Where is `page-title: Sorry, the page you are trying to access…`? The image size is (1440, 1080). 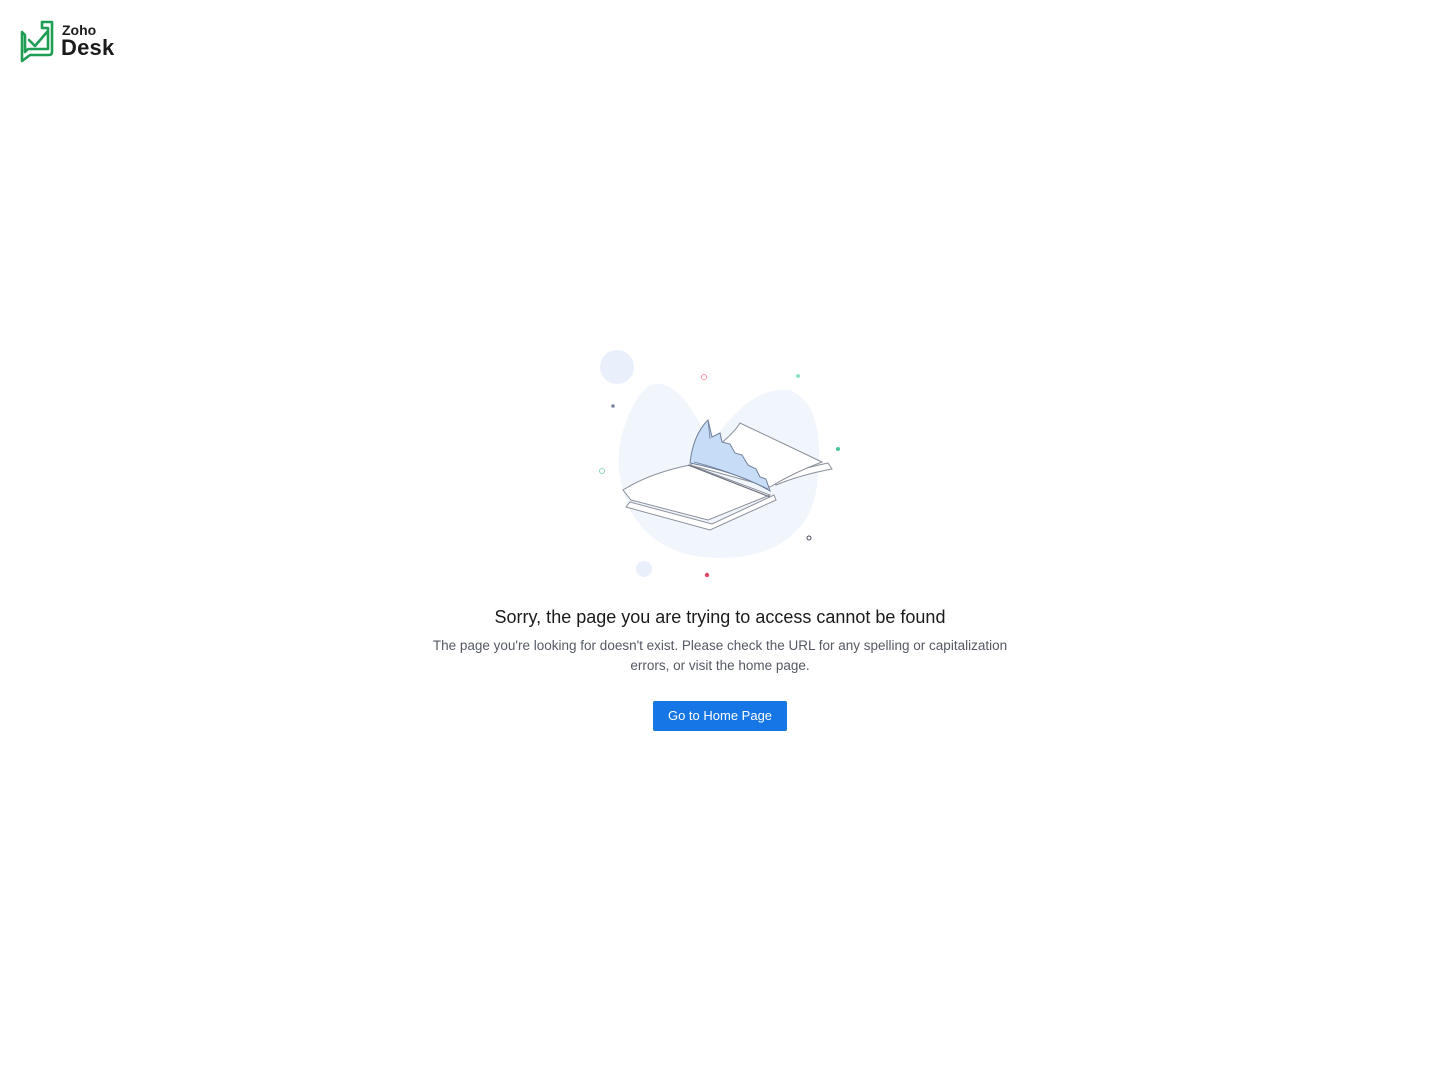
page-title: Sorry, the page you are trying to access… is located at coordinates (720, 617).